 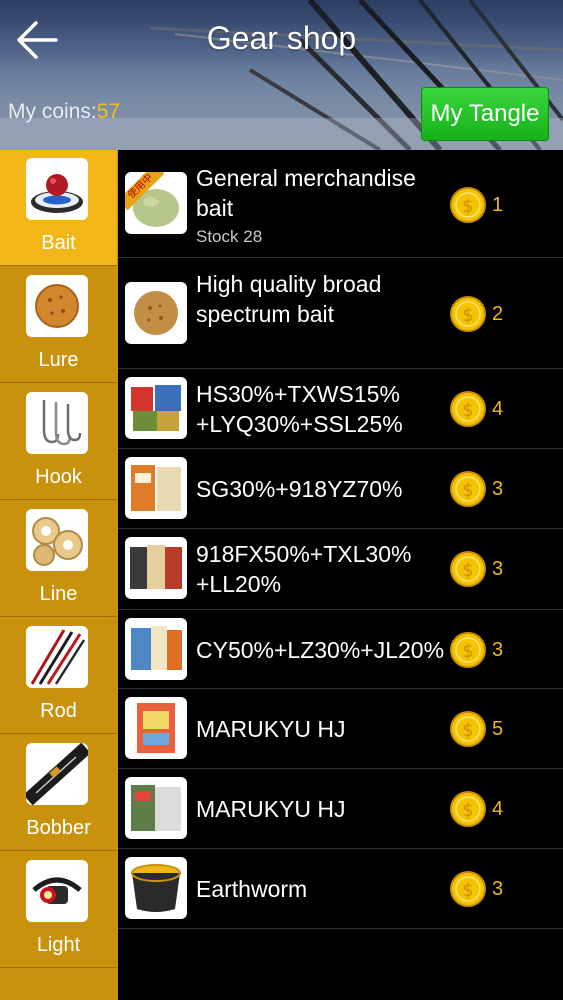 I want to click on earthworm-cup-image, so click(x=156, y=888).